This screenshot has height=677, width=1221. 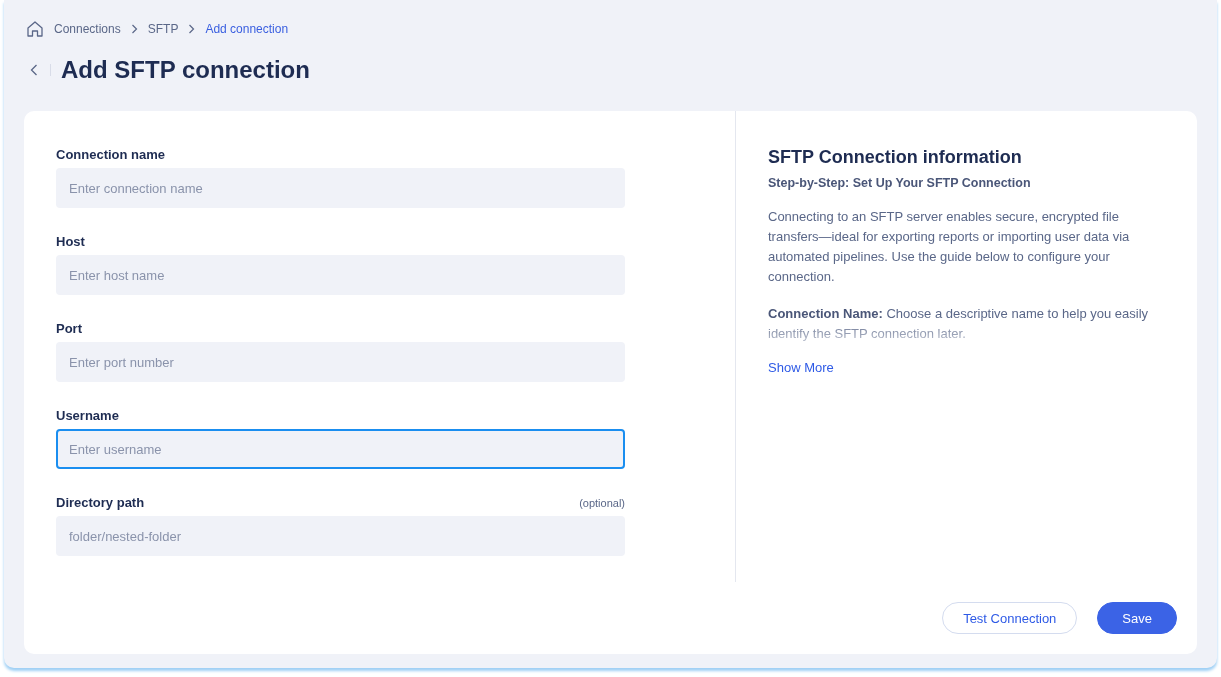 I want to click on back-chevron-icon, so click(x=40, y=70).